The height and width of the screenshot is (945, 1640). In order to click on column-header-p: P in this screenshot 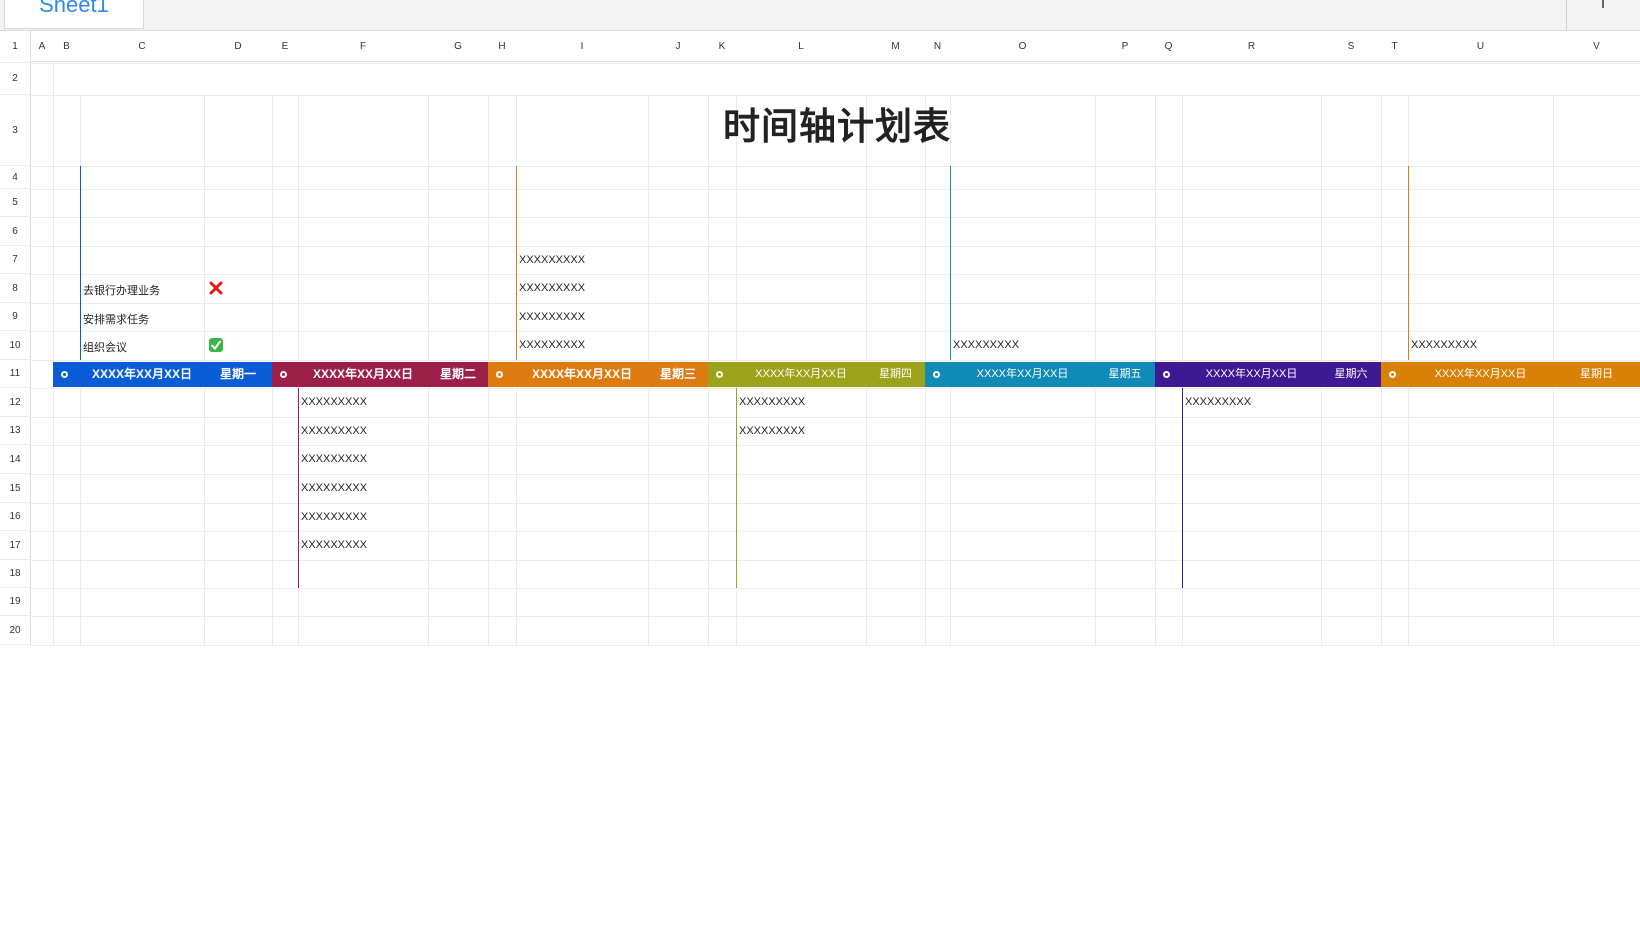, I will do `click(1125, 46)`.